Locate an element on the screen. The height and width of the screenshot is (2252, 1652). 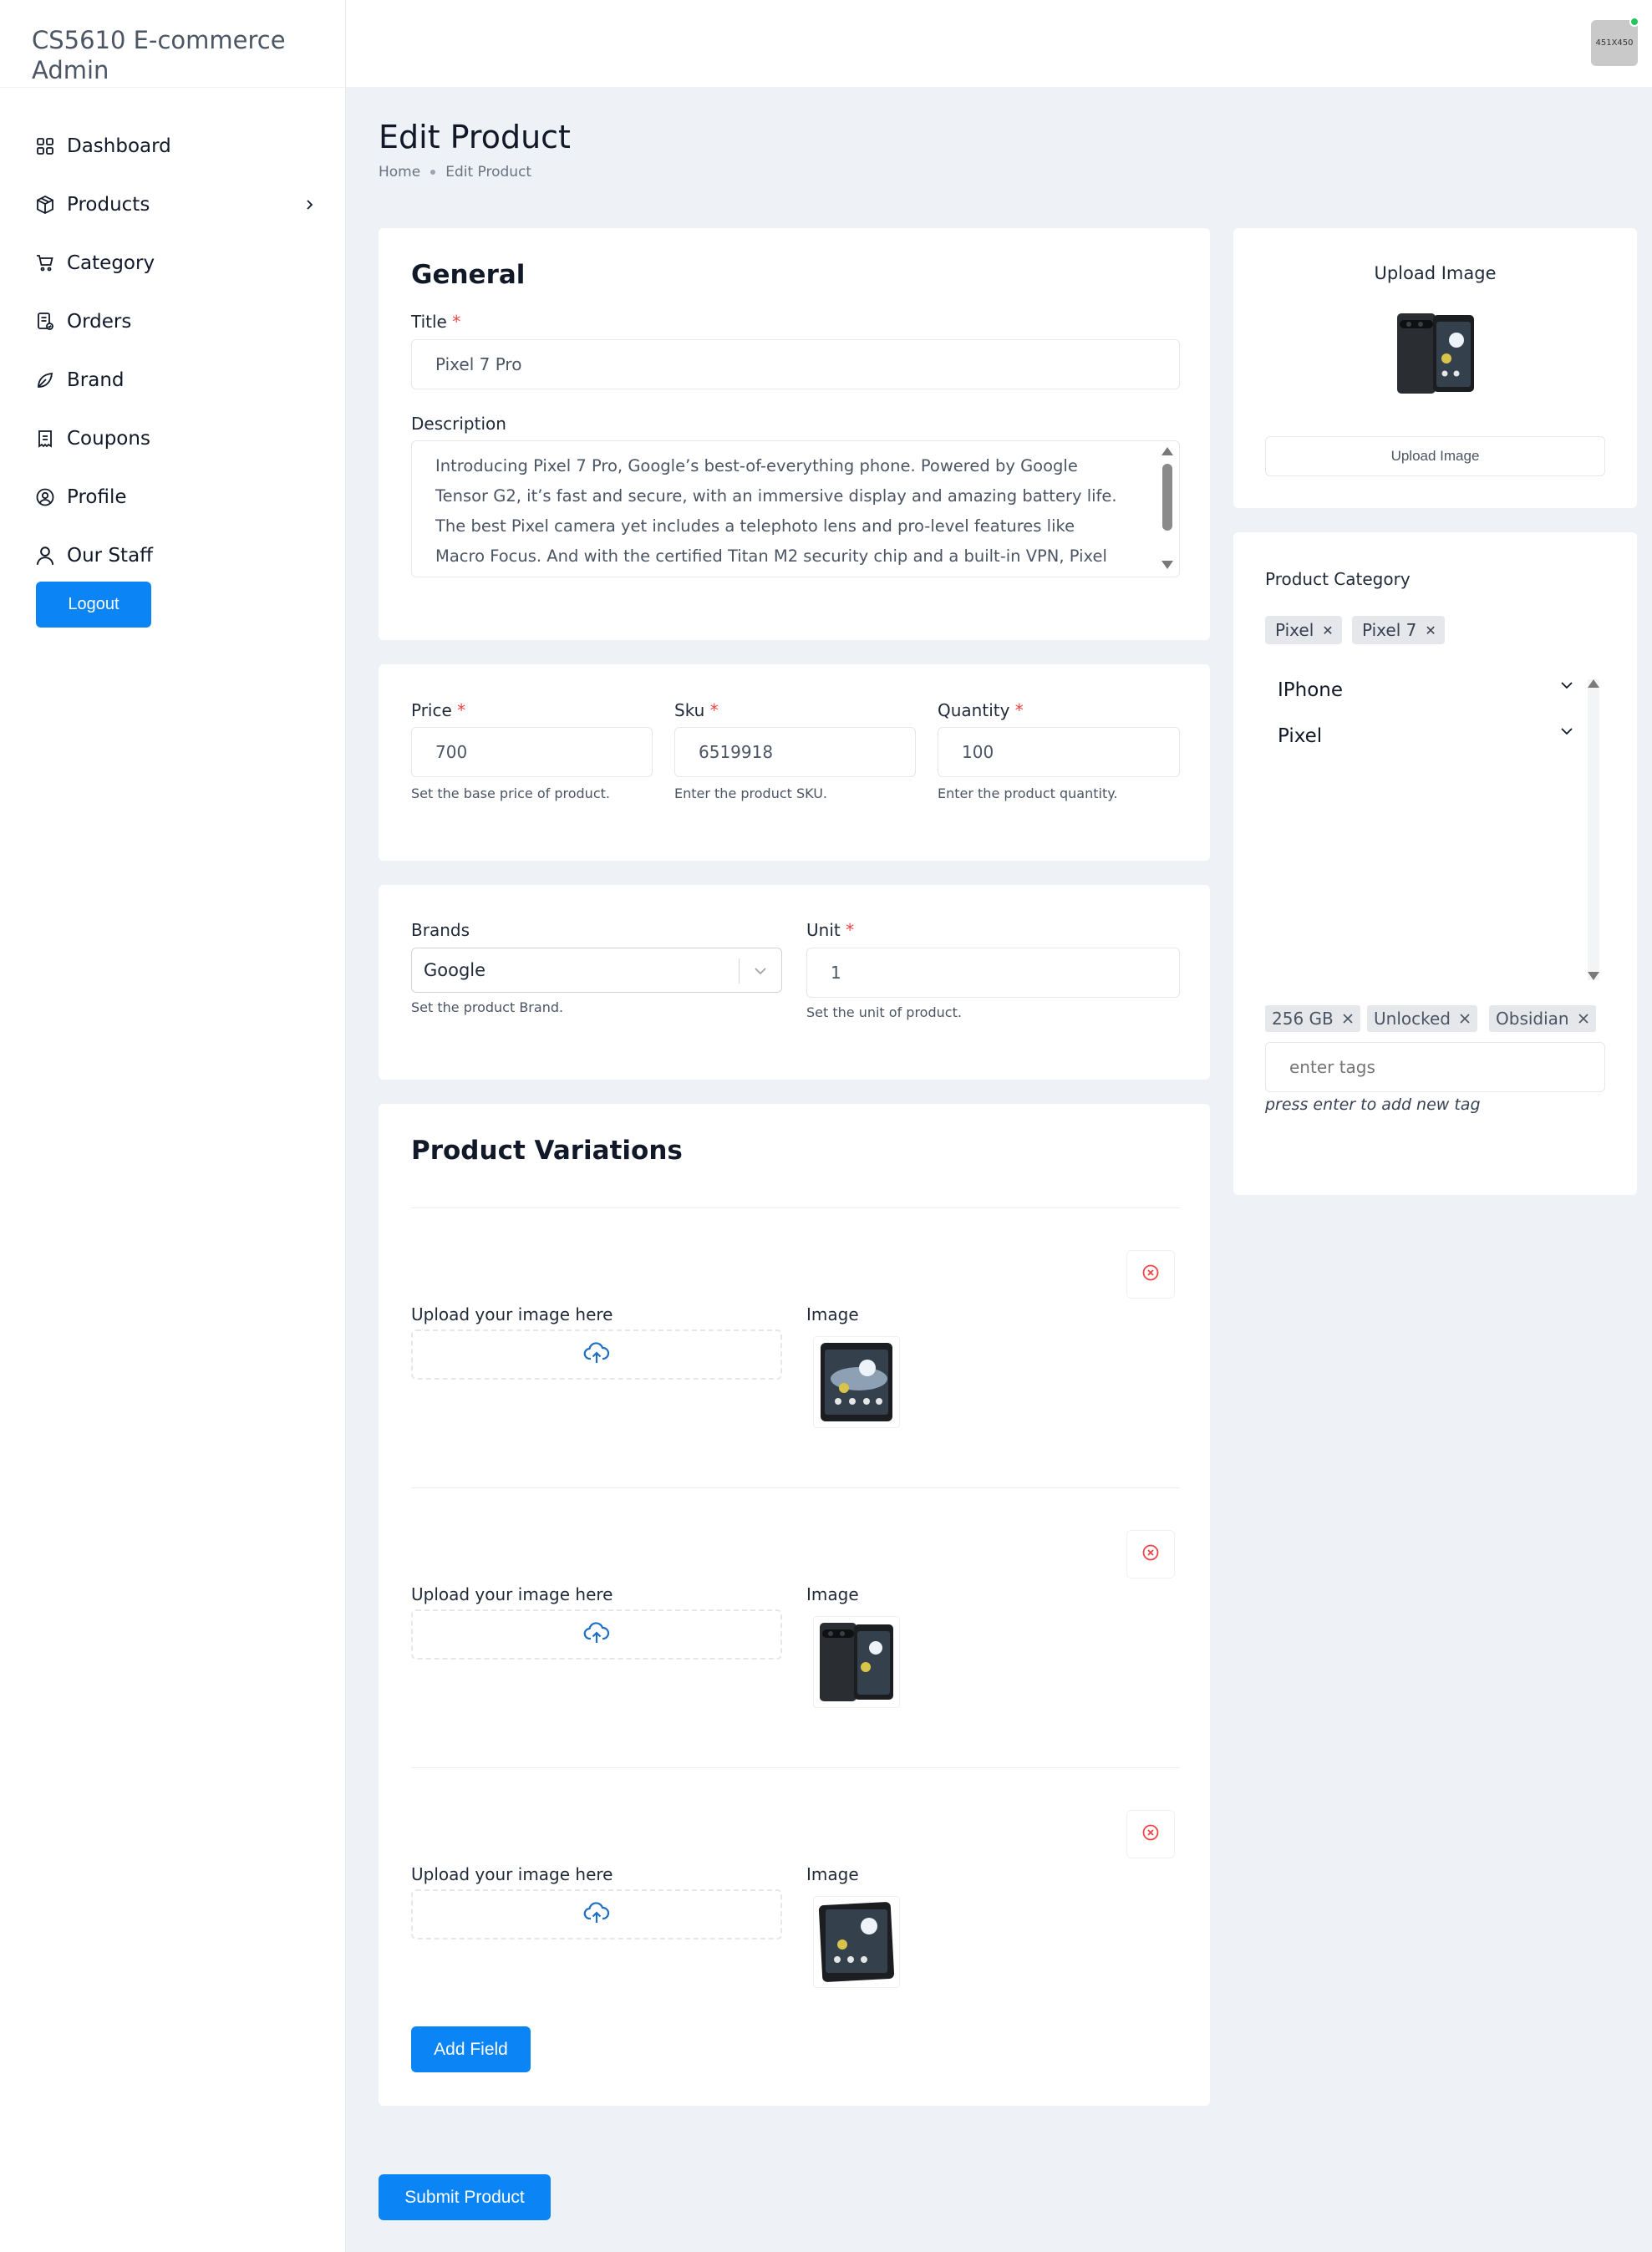
logout-button: Logout is located at coordinates (94, 605).